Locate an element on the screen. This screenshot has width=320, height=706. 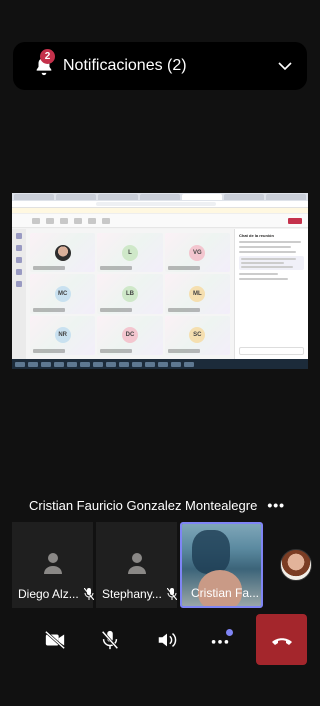
shared-grid-tile is located at coordinates (63, 253).